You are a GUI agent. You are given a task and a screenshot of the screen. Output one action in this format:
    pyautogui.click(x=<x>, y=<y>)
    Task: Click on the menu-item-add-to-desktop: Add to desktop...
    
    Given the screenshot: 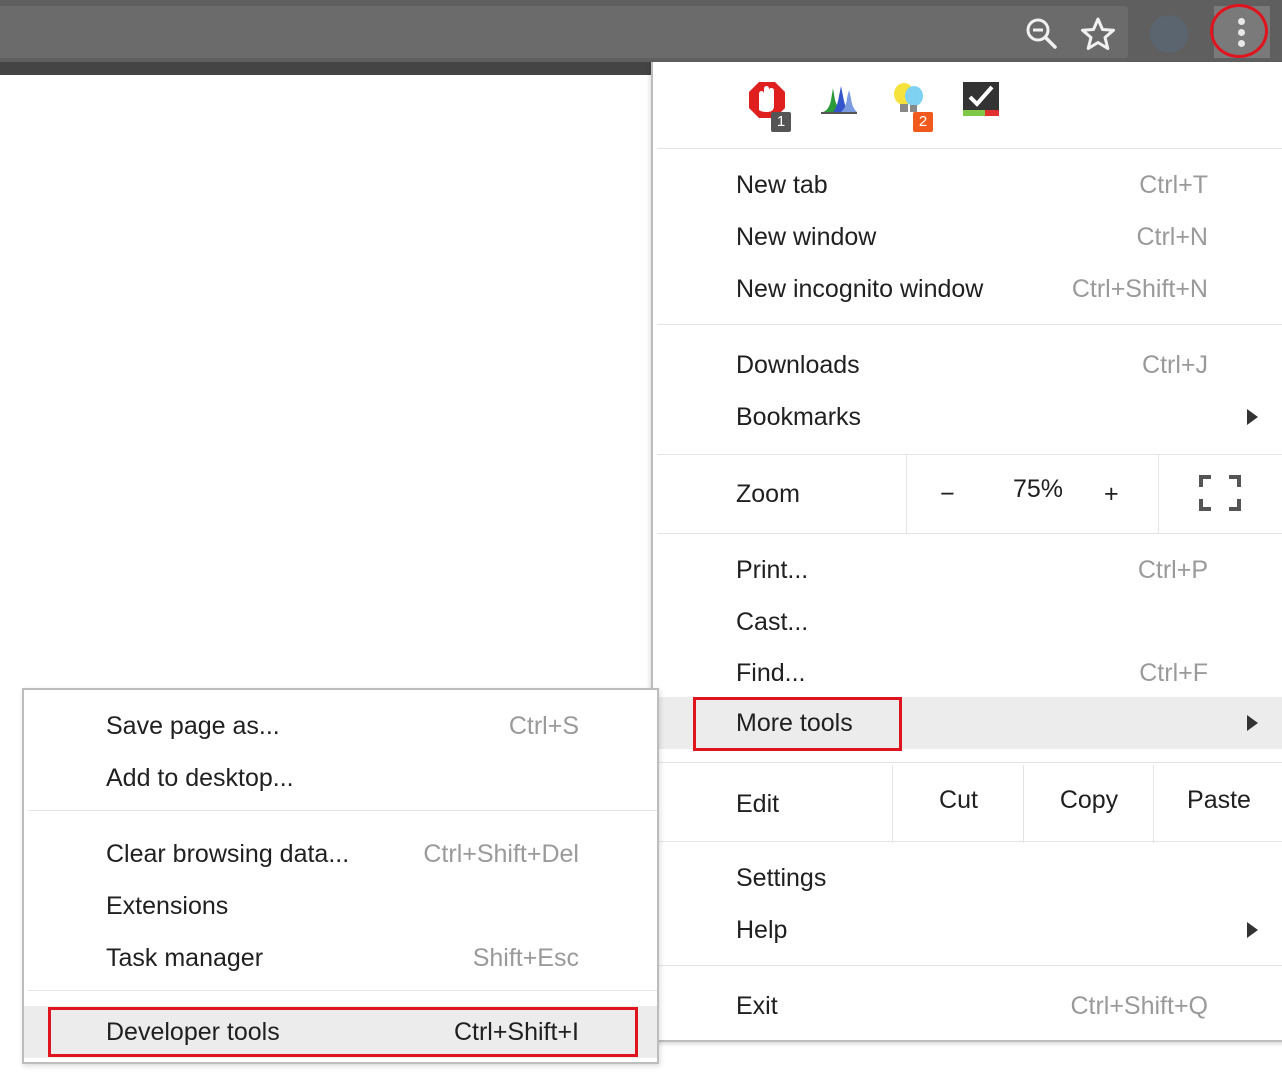 What is the action you would take?
    pyautogui.click(x=340, y=778)
    